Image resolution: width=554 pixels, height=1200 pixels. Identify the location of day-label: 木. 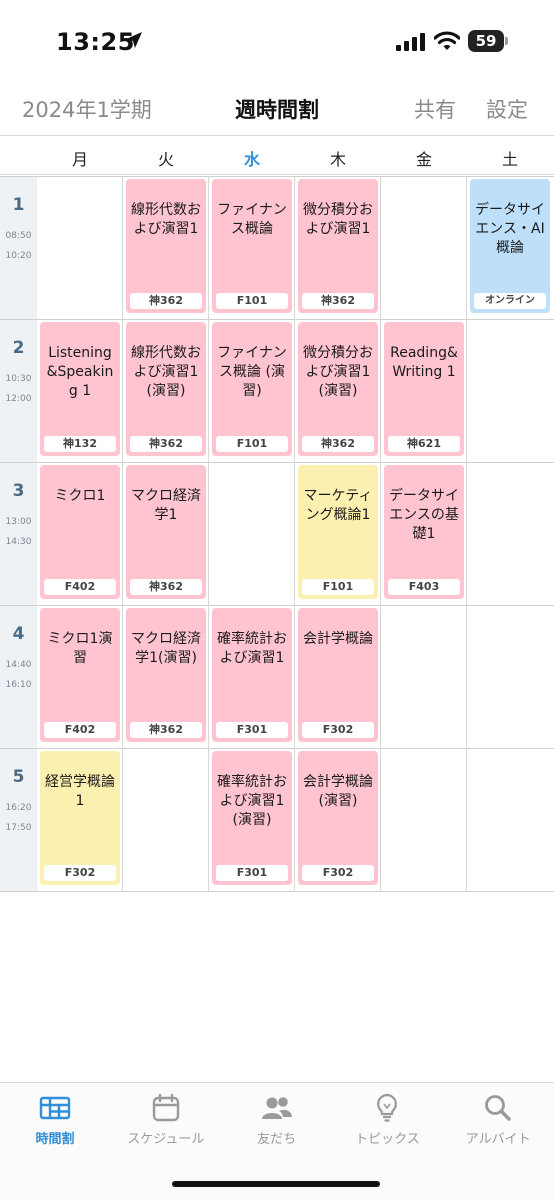
(337, 159).